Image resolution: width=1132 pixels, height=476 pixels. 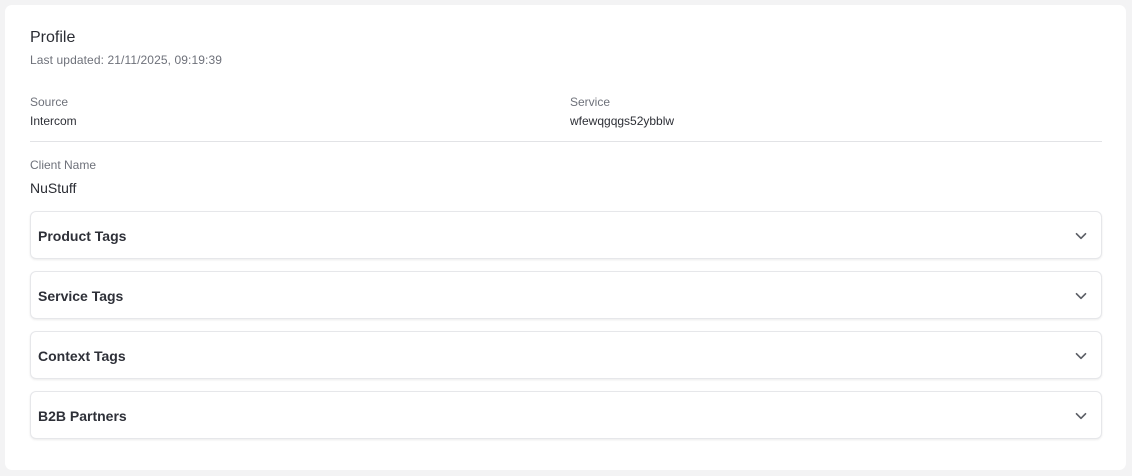 What do you see at coordinates (622, 121) in the screenshot?
I see `service-value: wfewqgqgs52ybblw` at bounding box center [622, 121].